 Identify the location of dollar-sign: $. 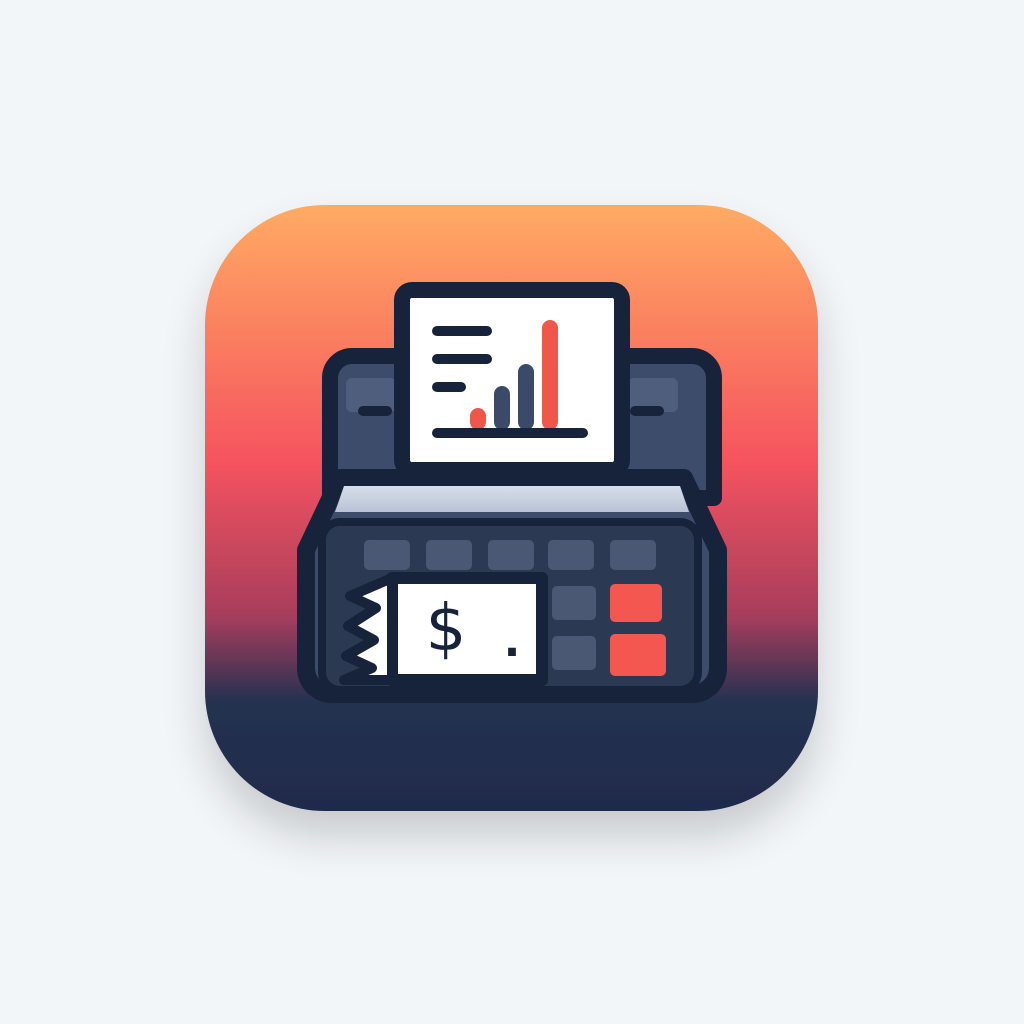
(446, 629).